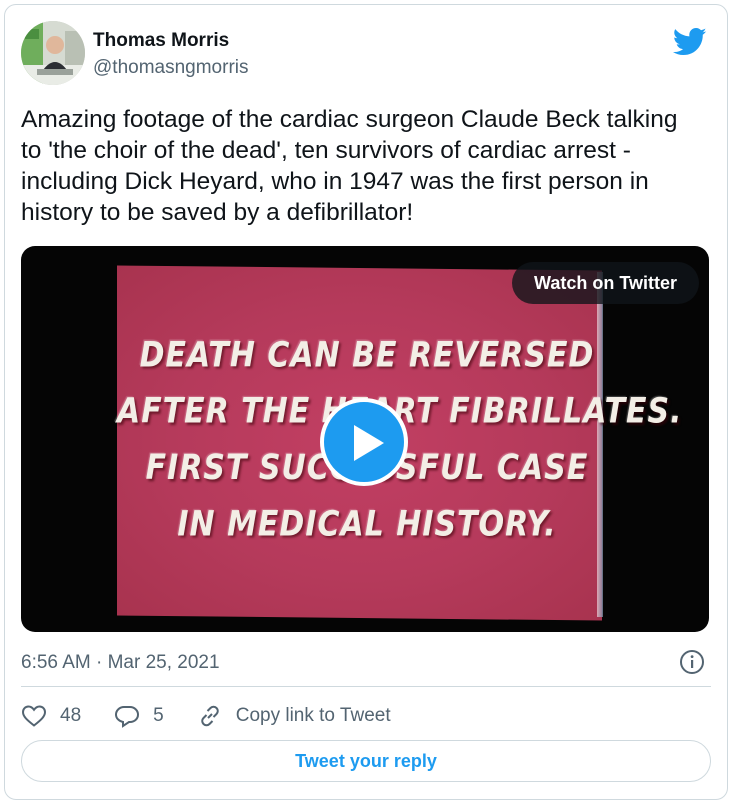 This screenshot has height=808, width=734. I want to click on twitter-bird-icon, so click(689, 42).